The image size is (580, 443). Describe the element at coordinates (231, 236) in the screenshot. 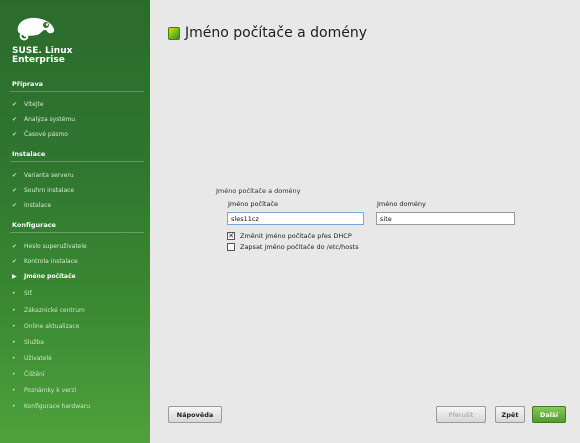

I see `checkbox-checked-icon: ✕` at that location.